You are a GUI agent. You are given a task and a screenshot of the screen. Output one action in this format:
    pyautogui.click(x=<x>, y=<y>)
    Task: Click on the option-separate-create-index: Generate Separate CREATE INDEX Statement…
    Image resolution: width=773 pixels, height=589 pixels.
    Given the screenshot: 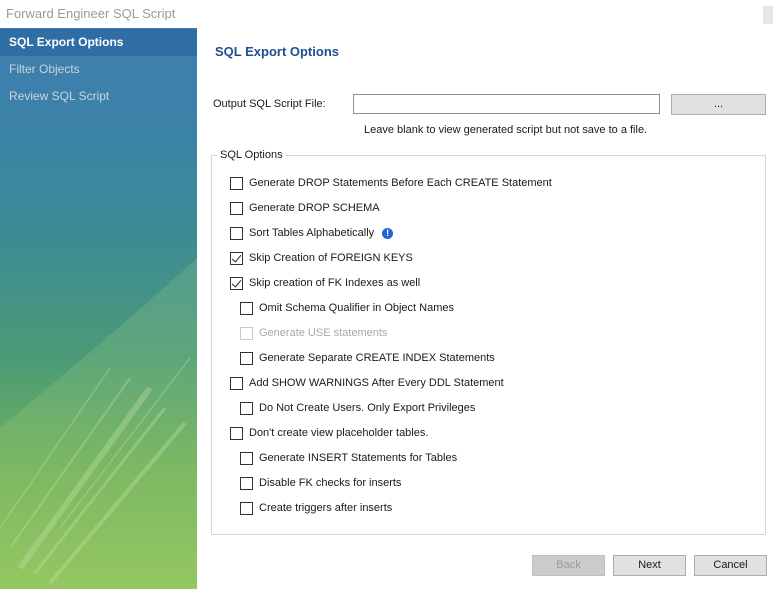 What is the action you would take?
    pyautogui.click(x=367, y=358)
    